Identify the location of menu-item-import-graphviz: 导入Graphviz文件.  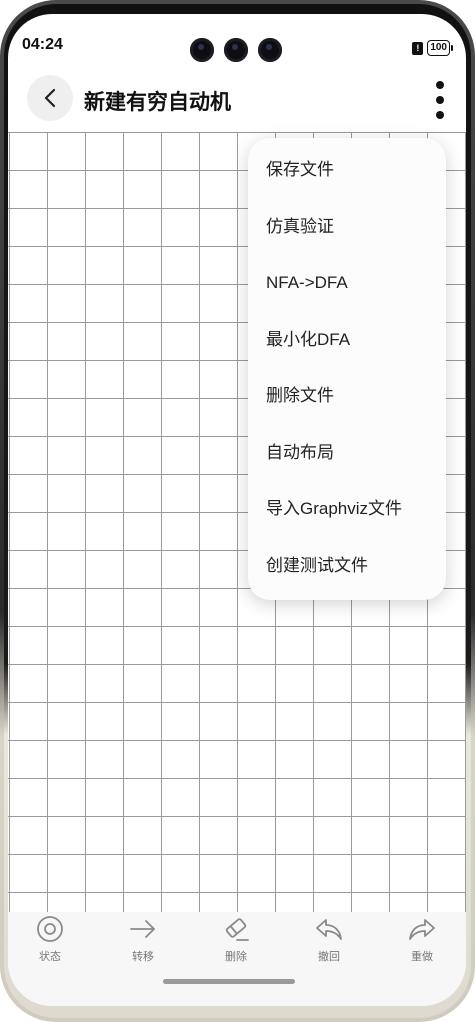
(334, 509).